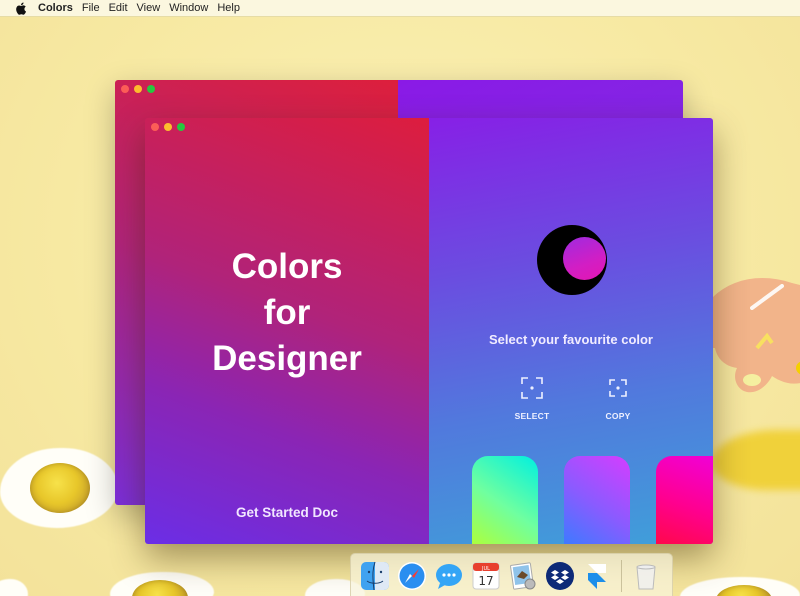 The height and width of the screenshot is (596, 800). I want to click on hero-title: Colors for Designer, so click(287, 313).